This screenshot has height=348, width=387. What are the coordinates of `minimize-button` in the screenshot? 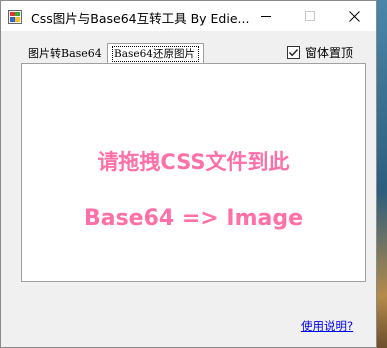 It's located at (266, 16).